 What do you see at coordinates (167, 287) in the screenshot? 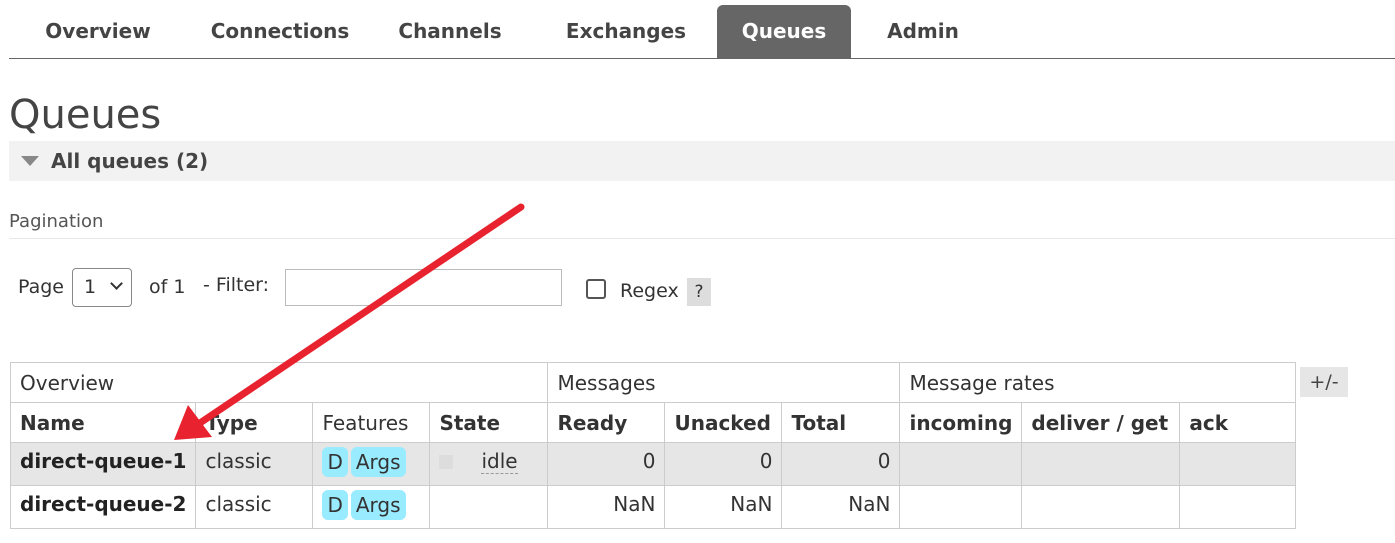
I see `page-count-label: of 1` at bounding box center [167, 287].